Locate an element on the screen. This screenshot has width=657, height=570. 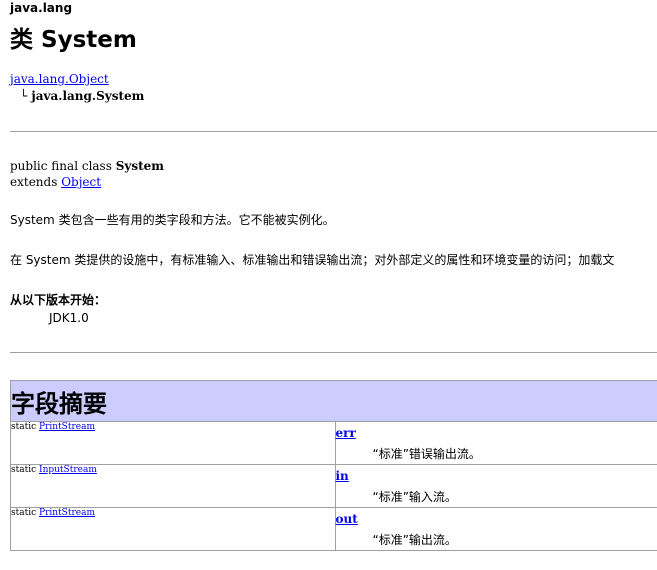
hierarchy-child-name: java.lang.System is located at coordinates (88, 96).